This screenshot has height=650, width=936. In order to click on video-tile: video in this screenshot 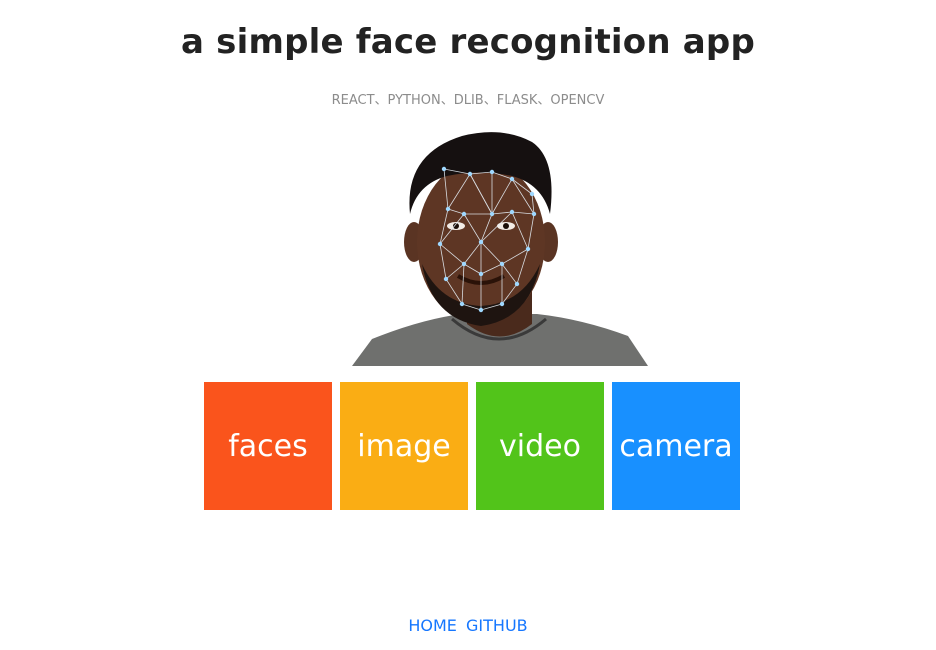, I will do `click(540, 446)`.